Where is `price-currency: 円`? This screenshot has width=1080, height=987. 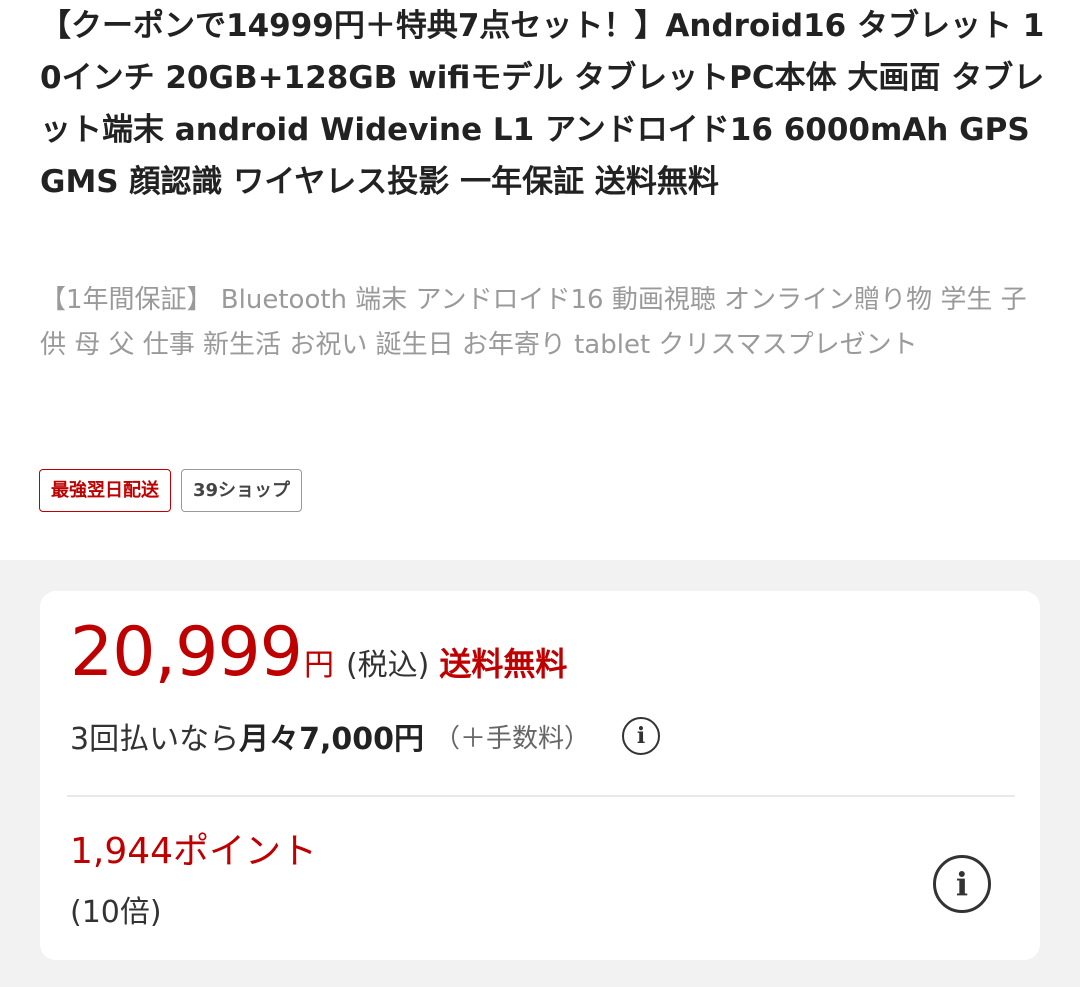
price-currency: 円 is located at coordinates (318, 665).